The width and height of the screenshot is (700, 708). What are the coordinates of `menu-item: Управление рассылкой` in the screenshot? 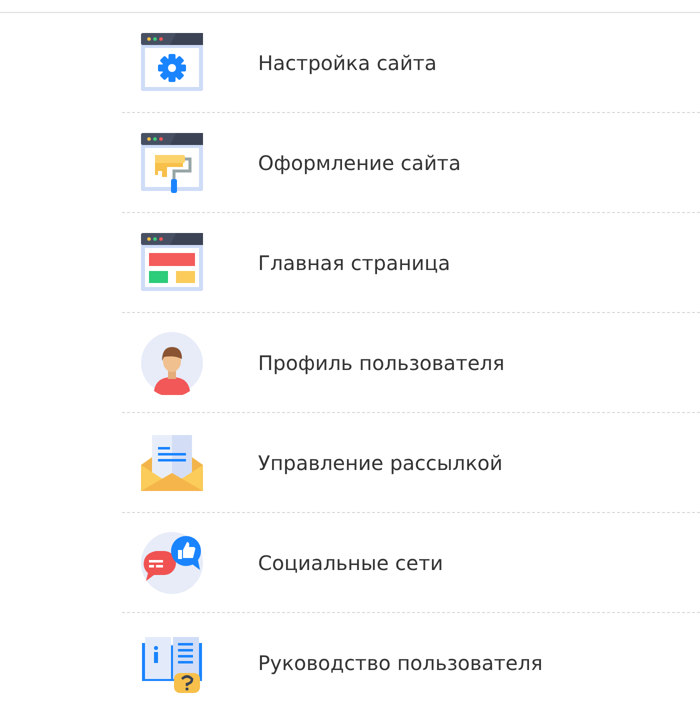 It's located at (411, 463).